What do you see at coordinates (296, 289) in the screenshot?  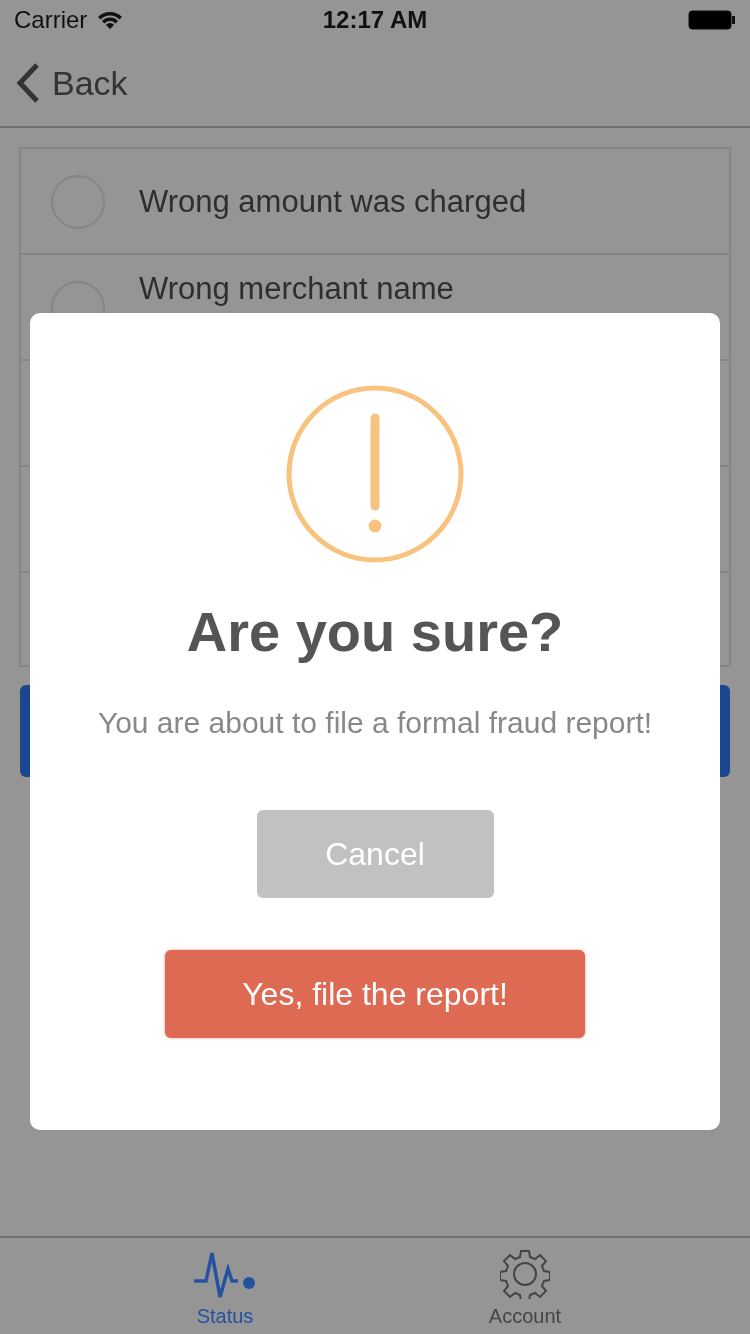 I see `option-label: Wrong merchant name` at bounding box center [296, 289].